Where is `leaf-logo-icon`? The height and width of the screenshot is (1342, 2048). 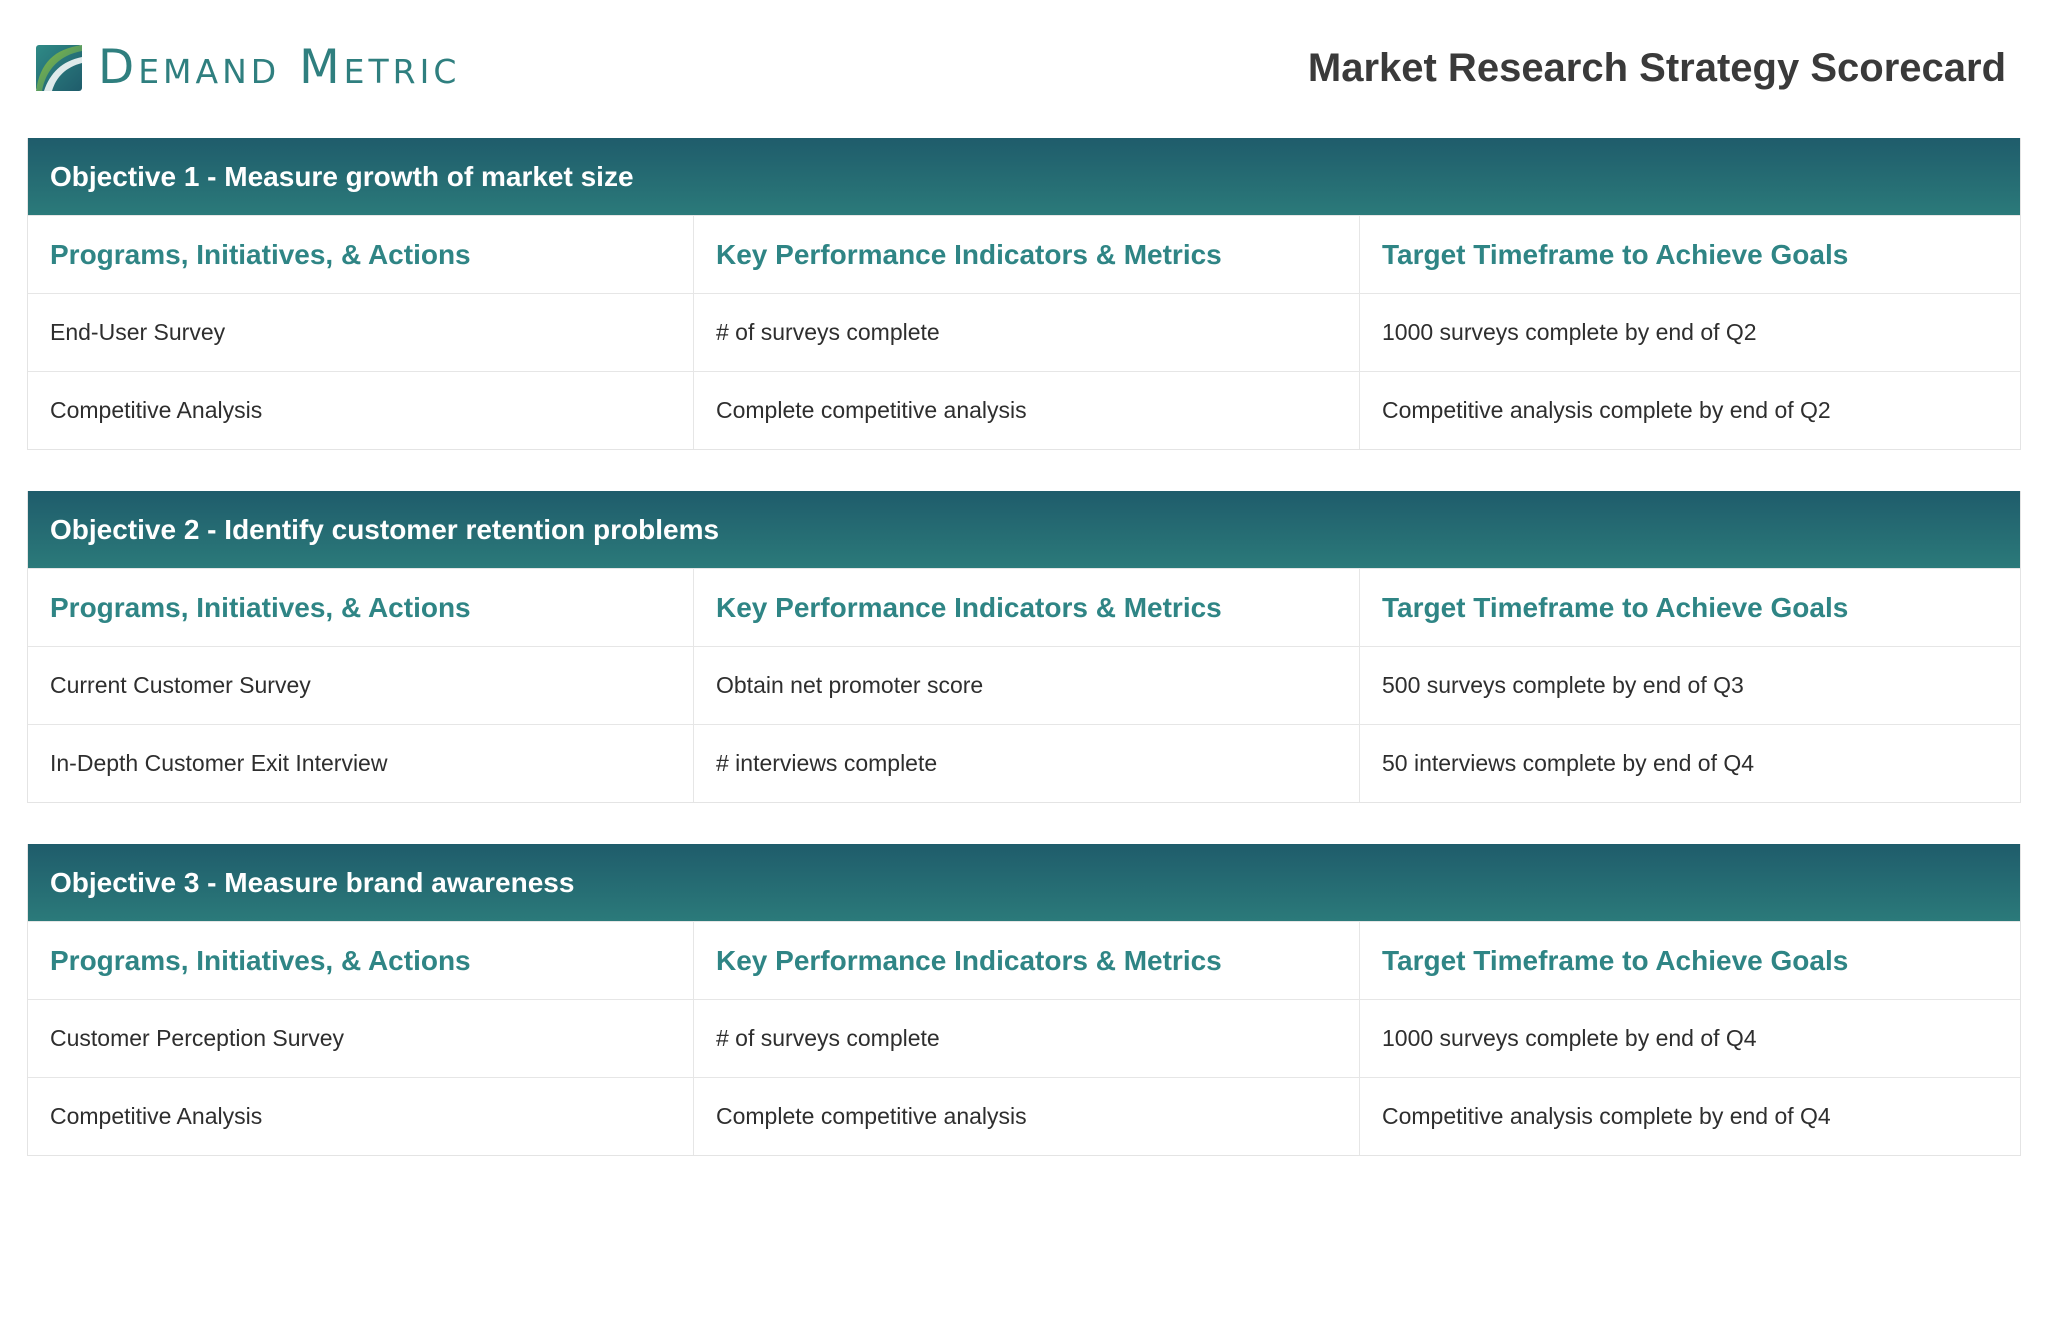 leaf-logo-icon is located at coordinates (59, 68).